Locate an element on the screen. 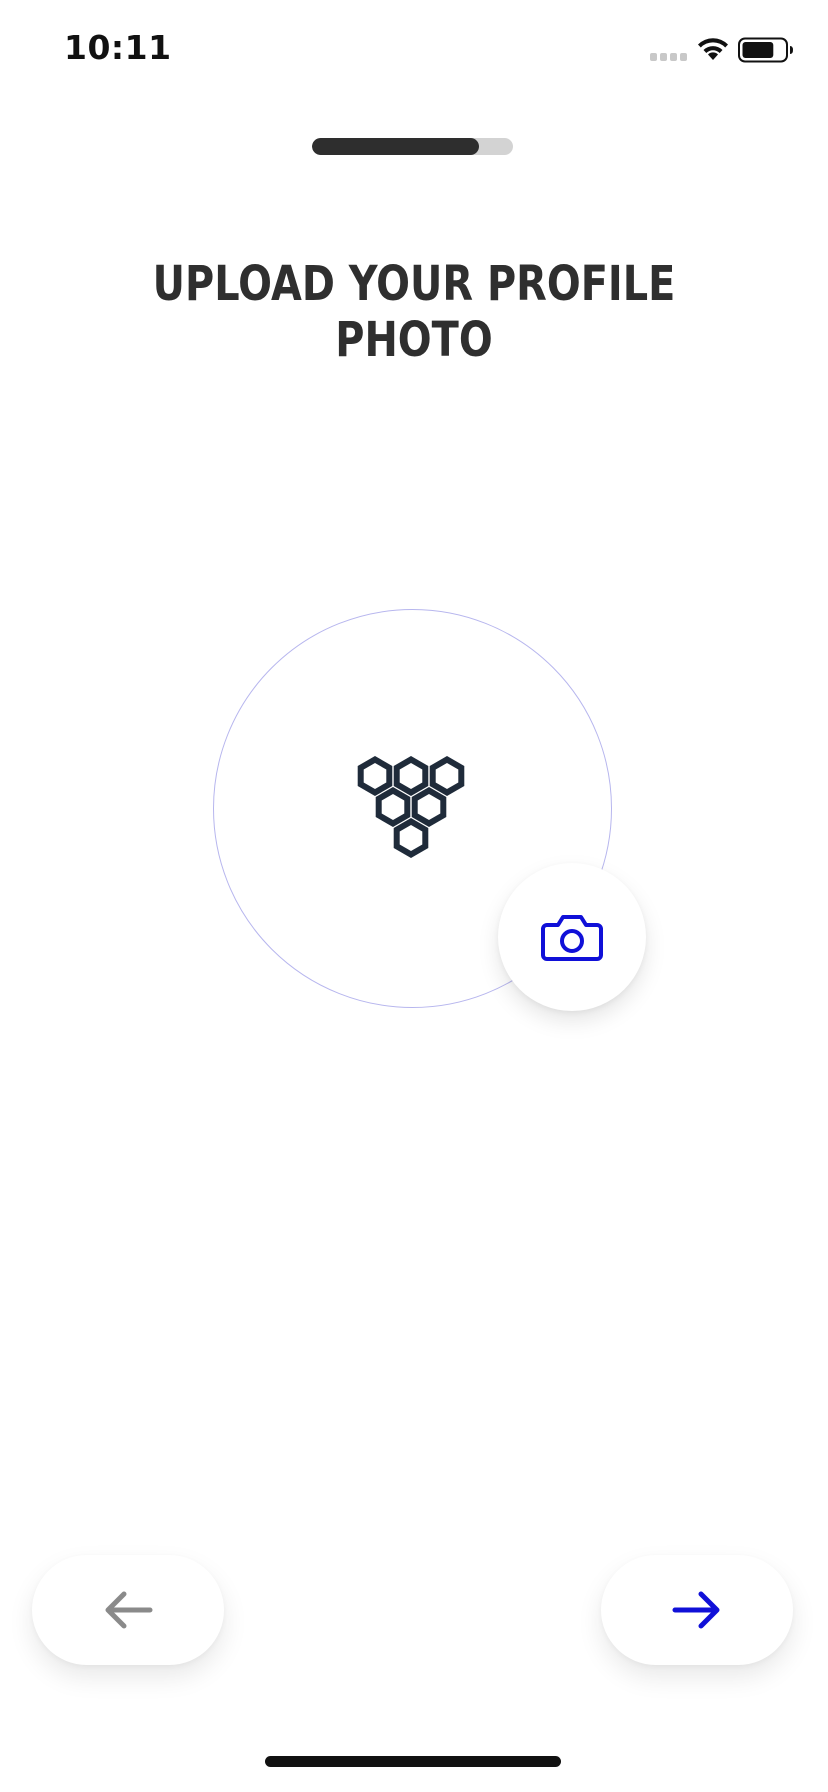 The width and height of the screenshot is (828, 1792). arrow-right-icon is located at coordinates (696, 1610).